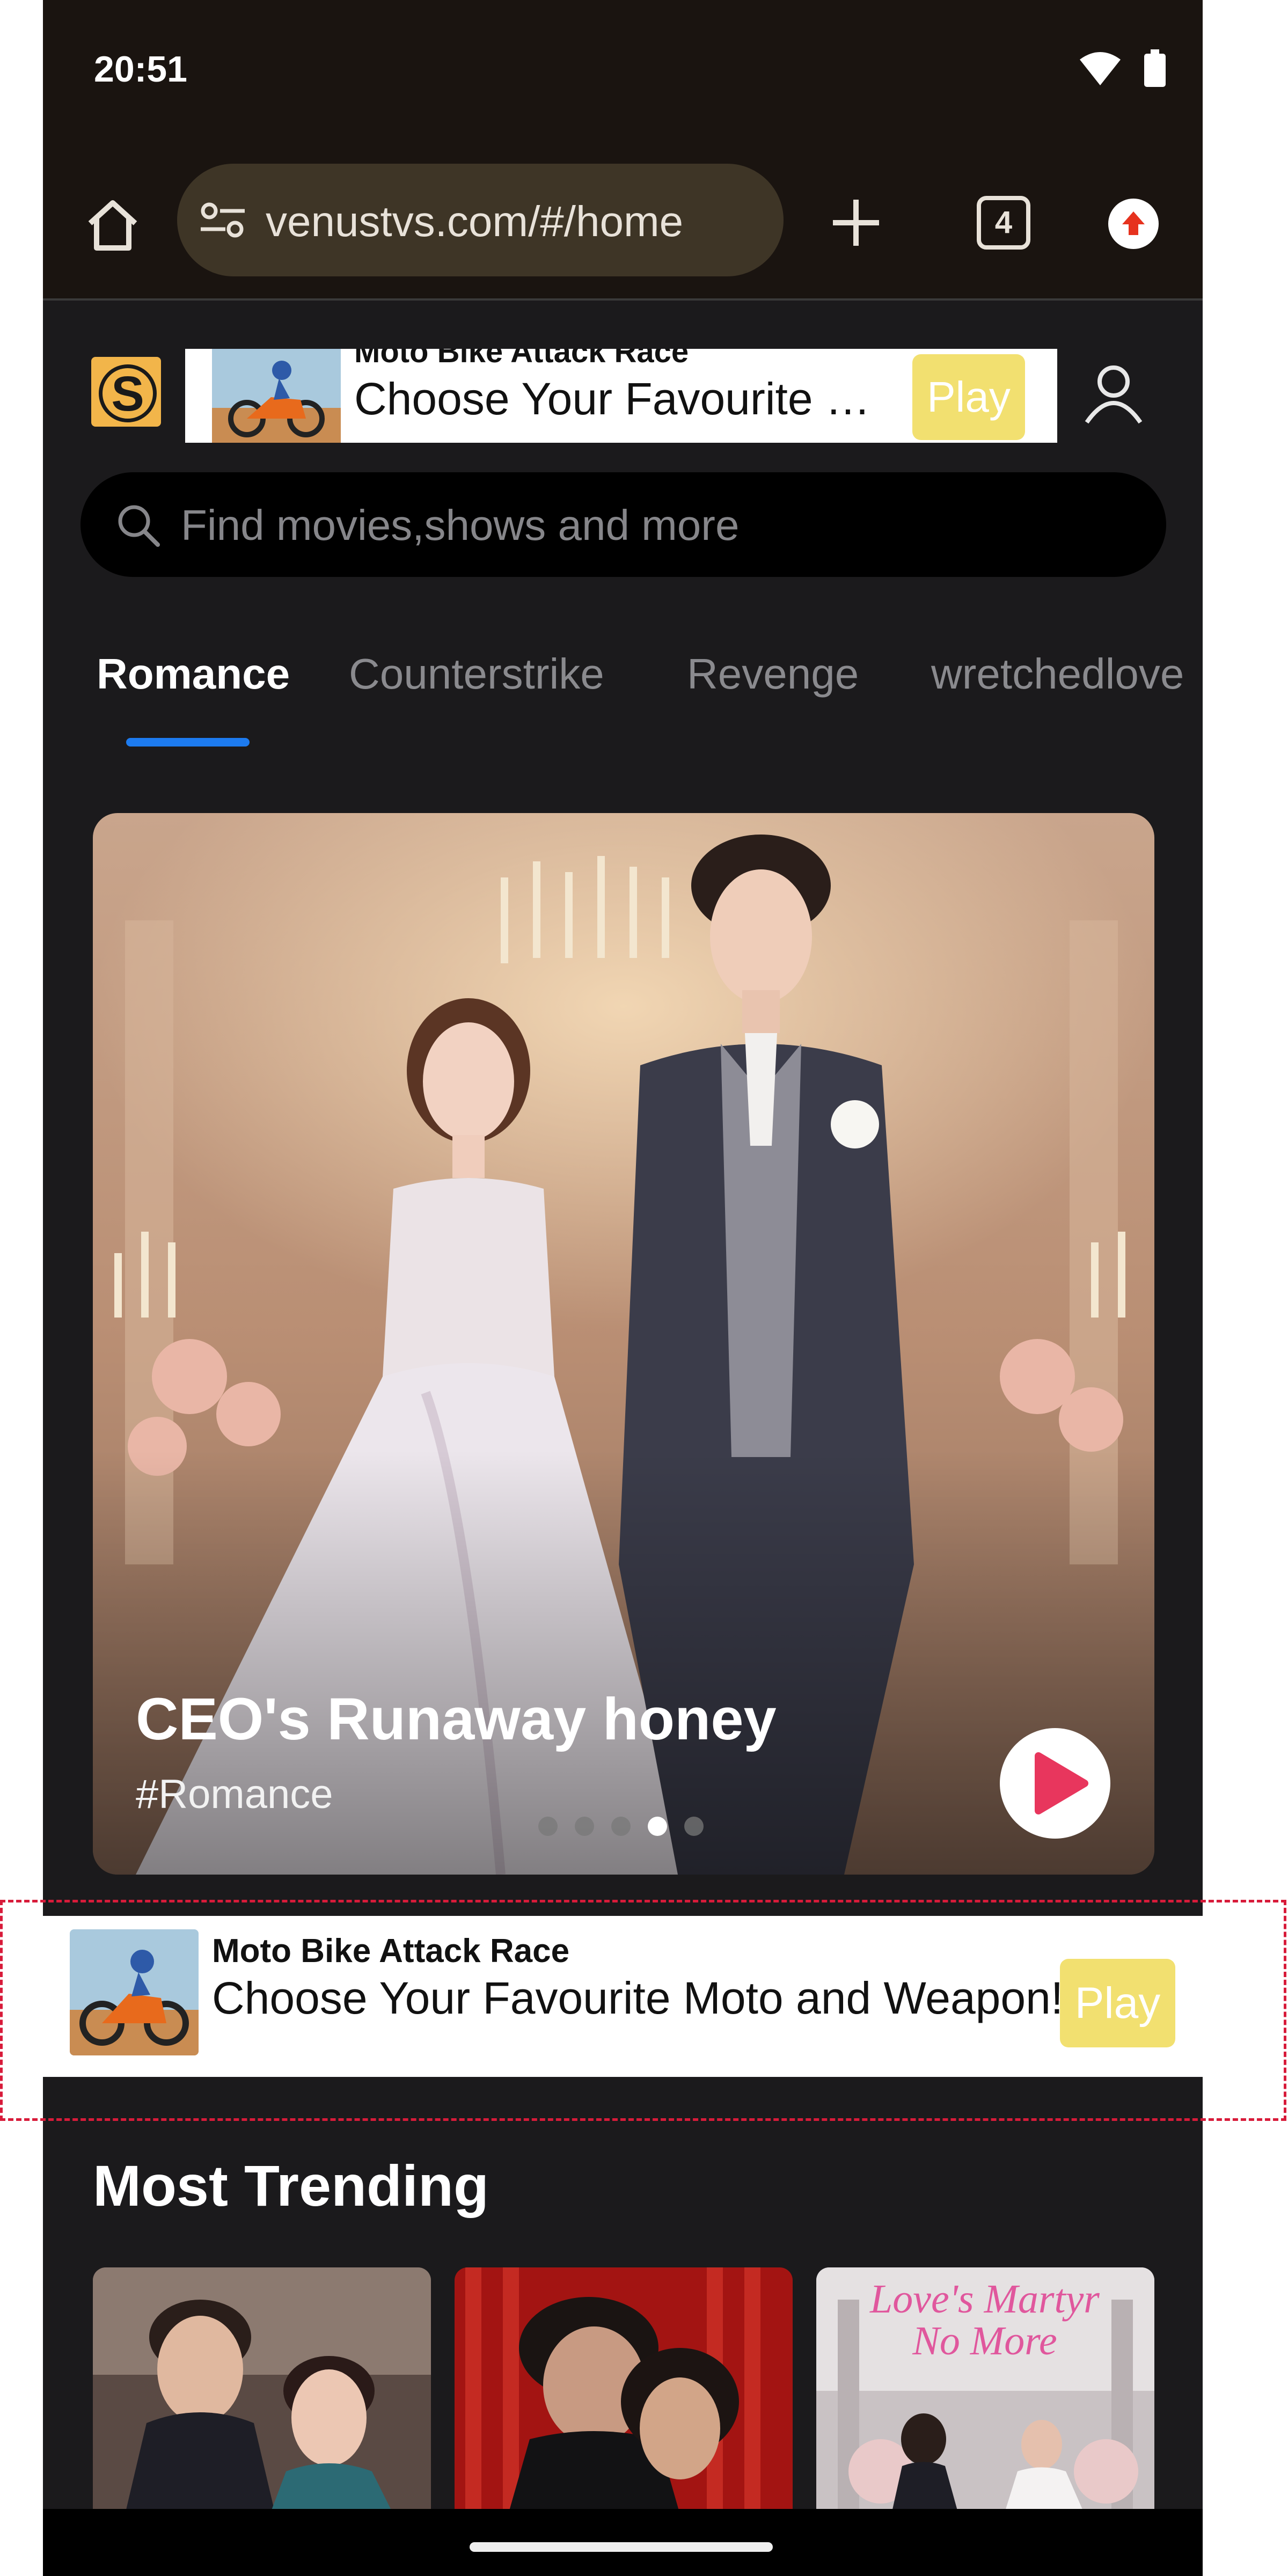  What do you see at coordinates (476, 674) in the screenshot?
I see `tab-counterstrike: Counterstrike` at bounding box center [476, 674].